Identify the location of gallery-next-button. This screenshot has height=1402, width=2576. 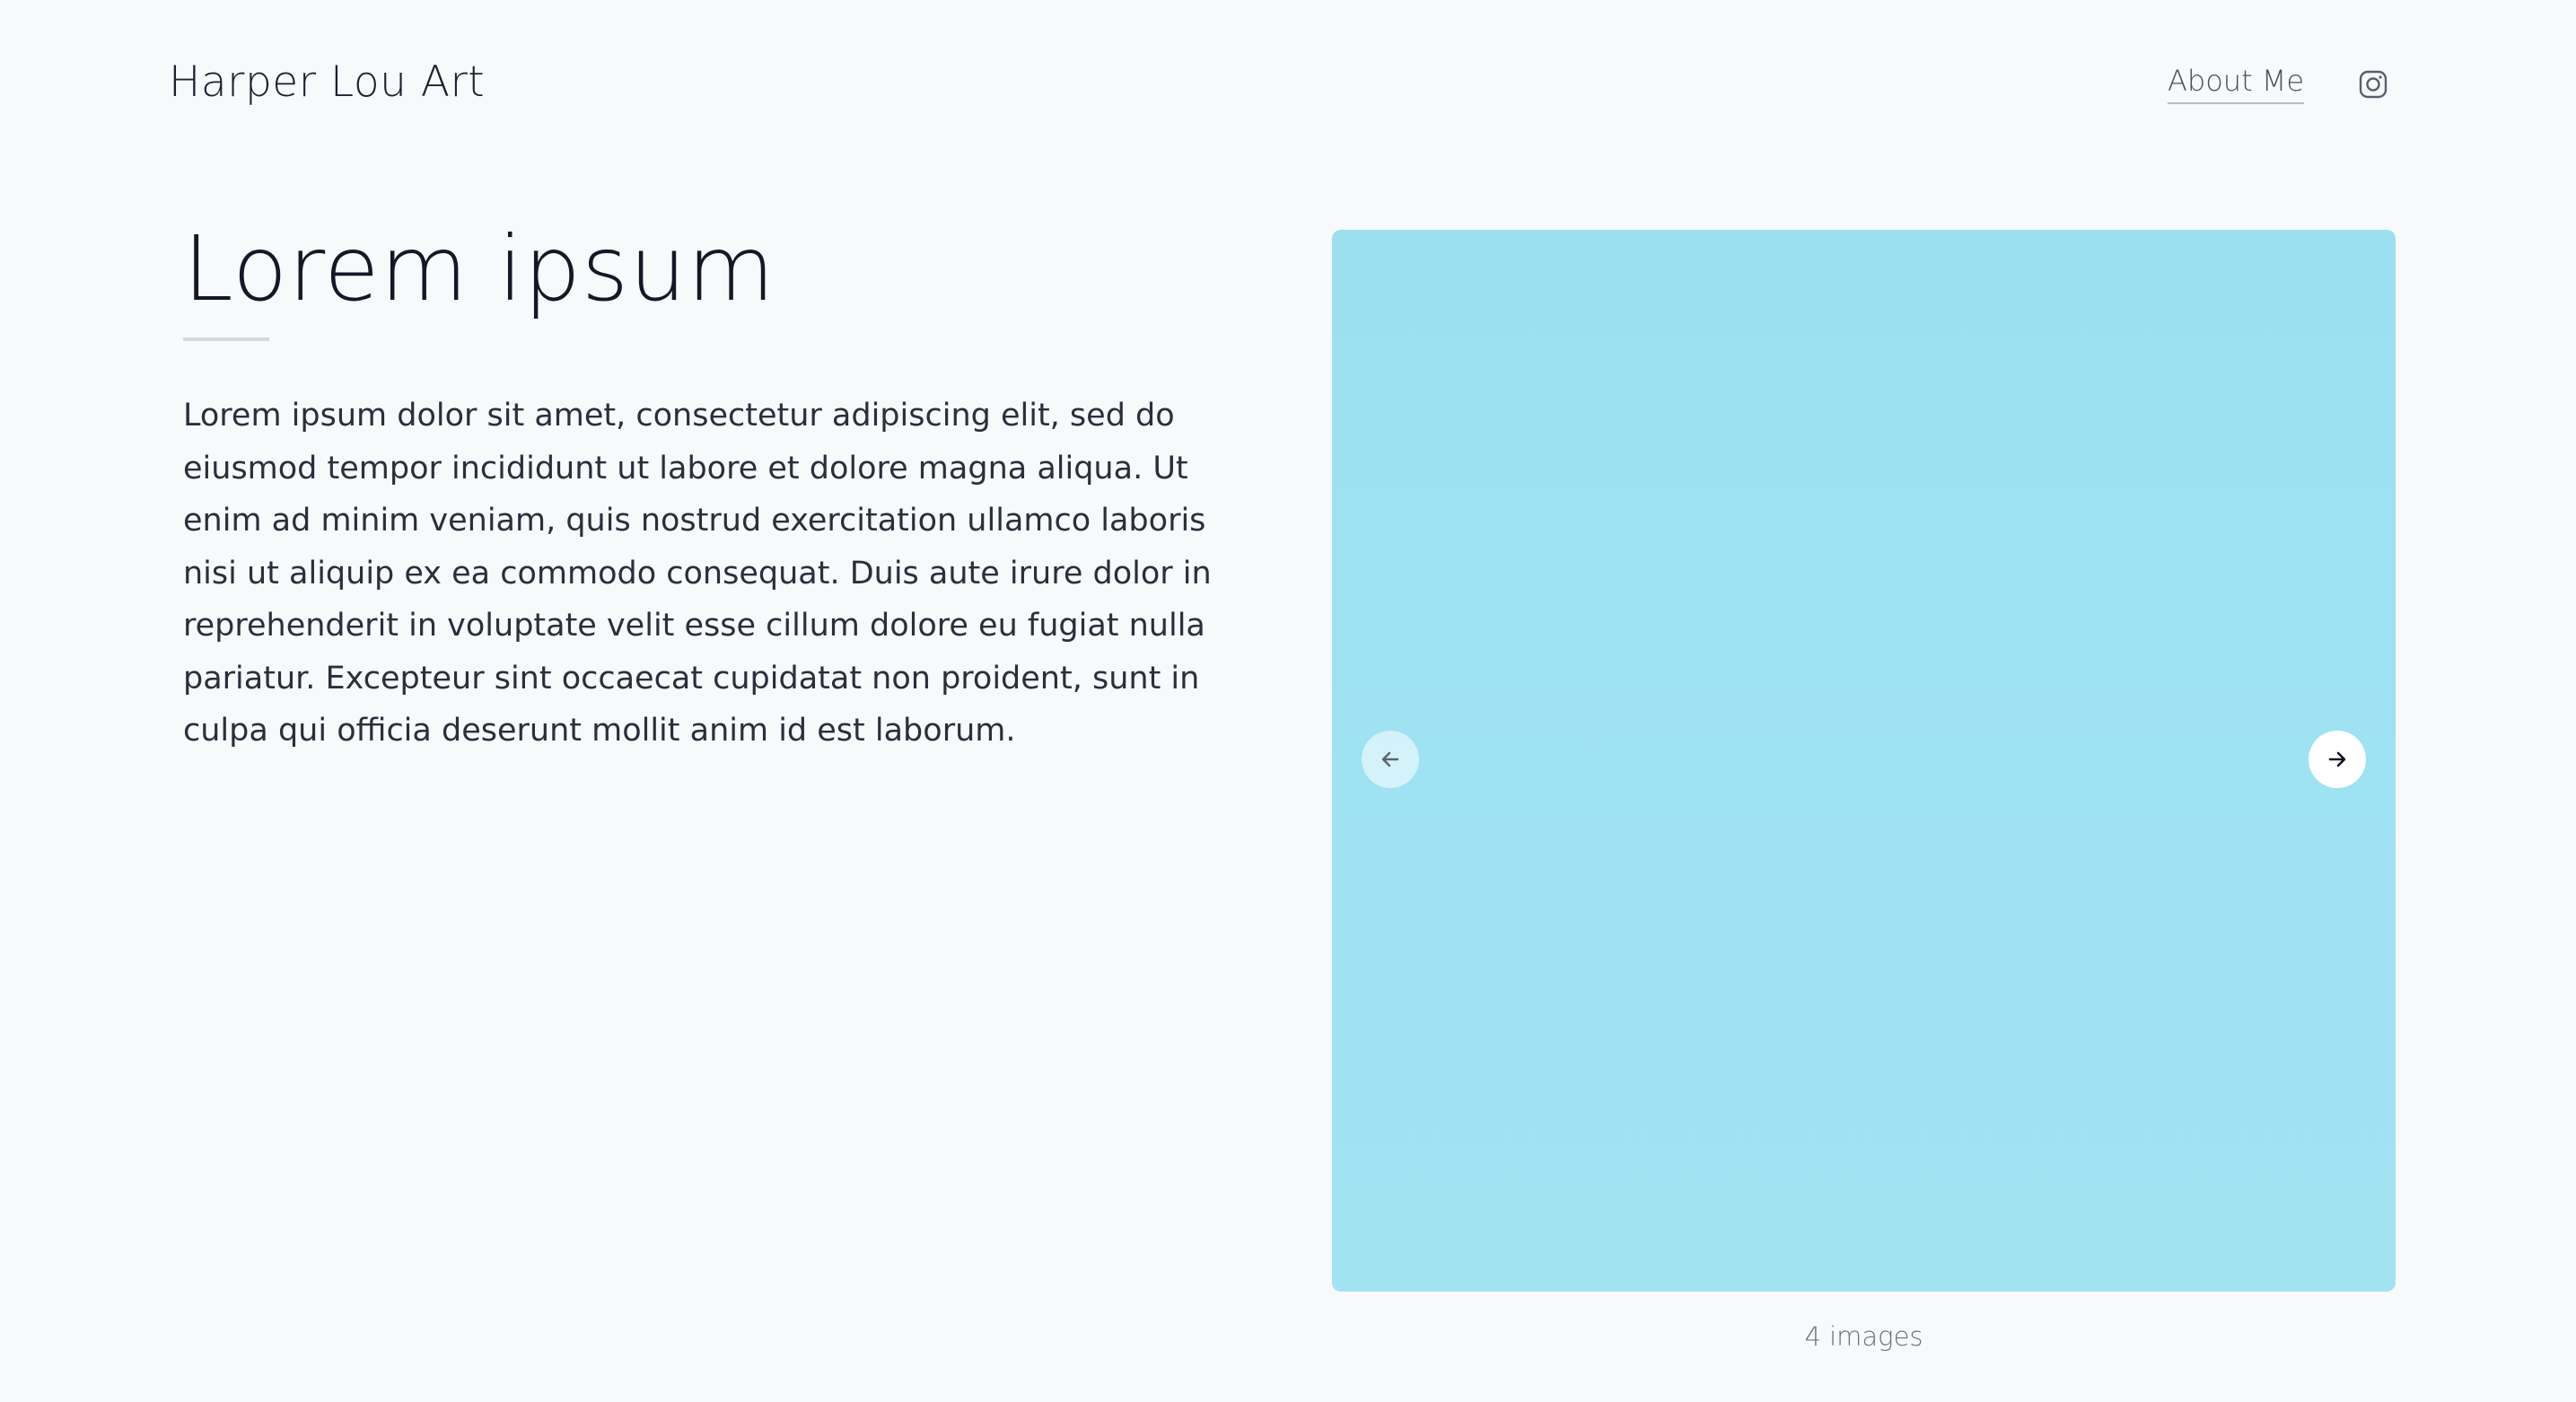
(2337, 760).